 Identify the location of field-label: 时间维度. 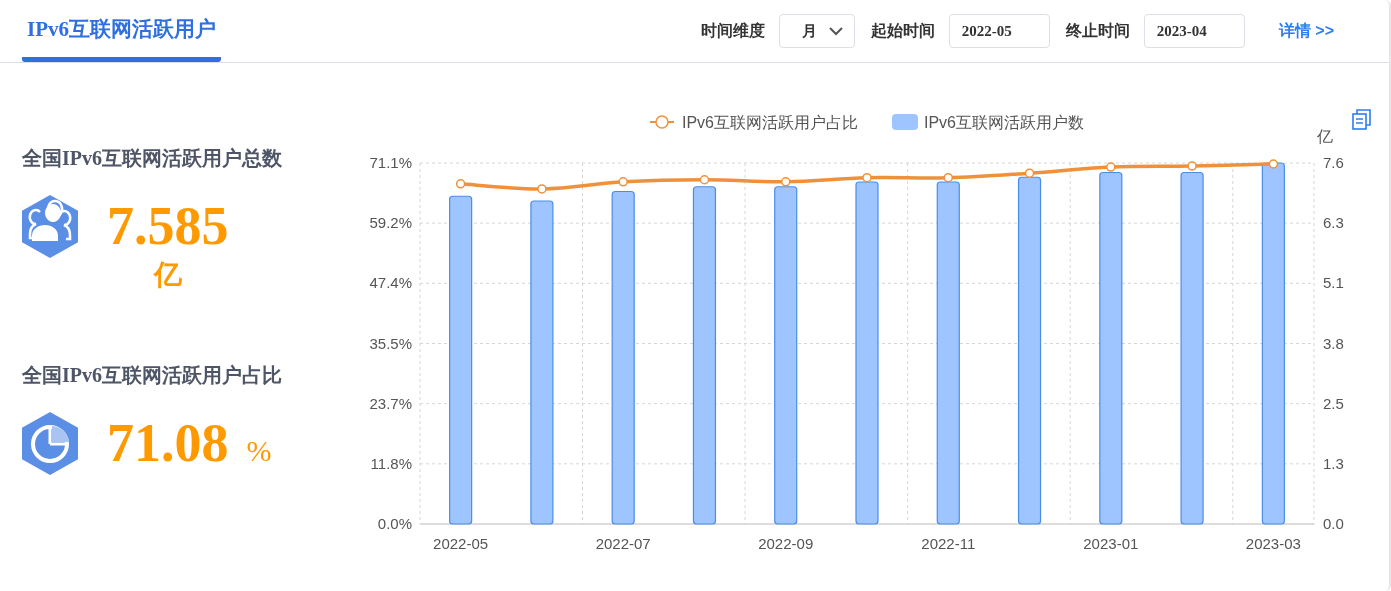
(732, 30).